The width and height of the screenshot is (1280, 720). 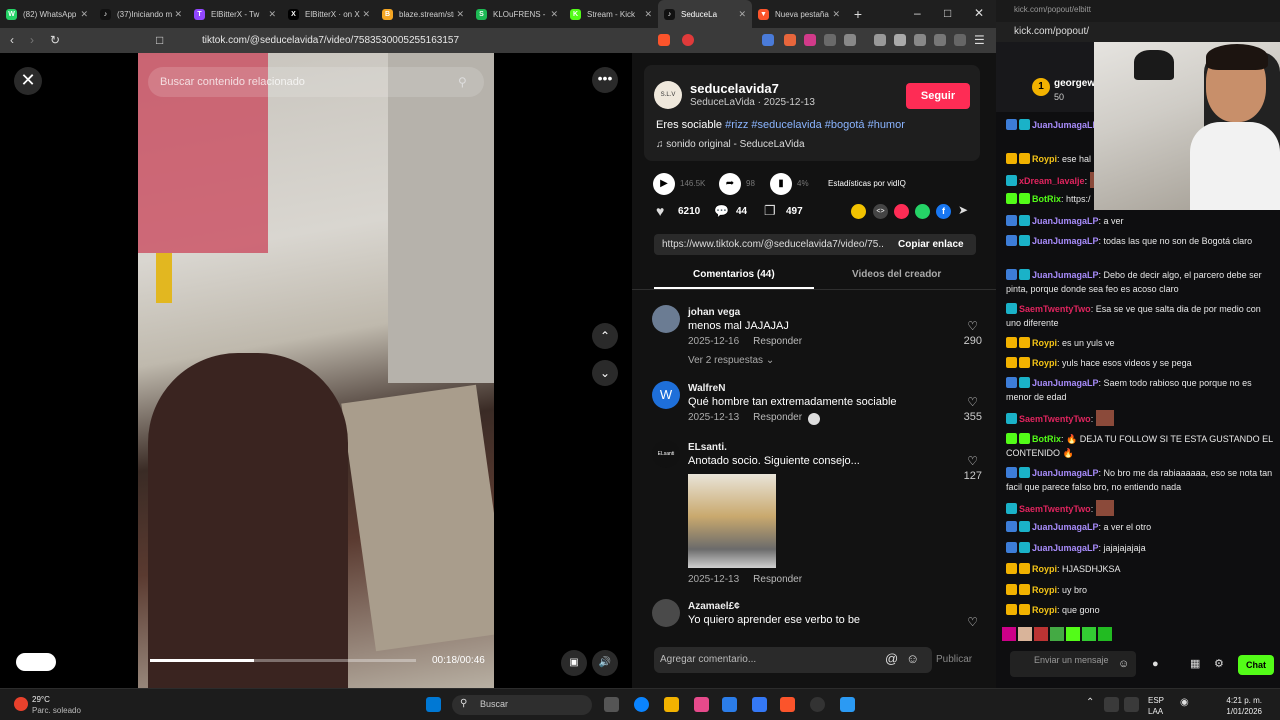 What do you see at coordinates (734, 88) in the screenshot?
I see `author-username: seducelavida7` at bounding box center [734, 88].